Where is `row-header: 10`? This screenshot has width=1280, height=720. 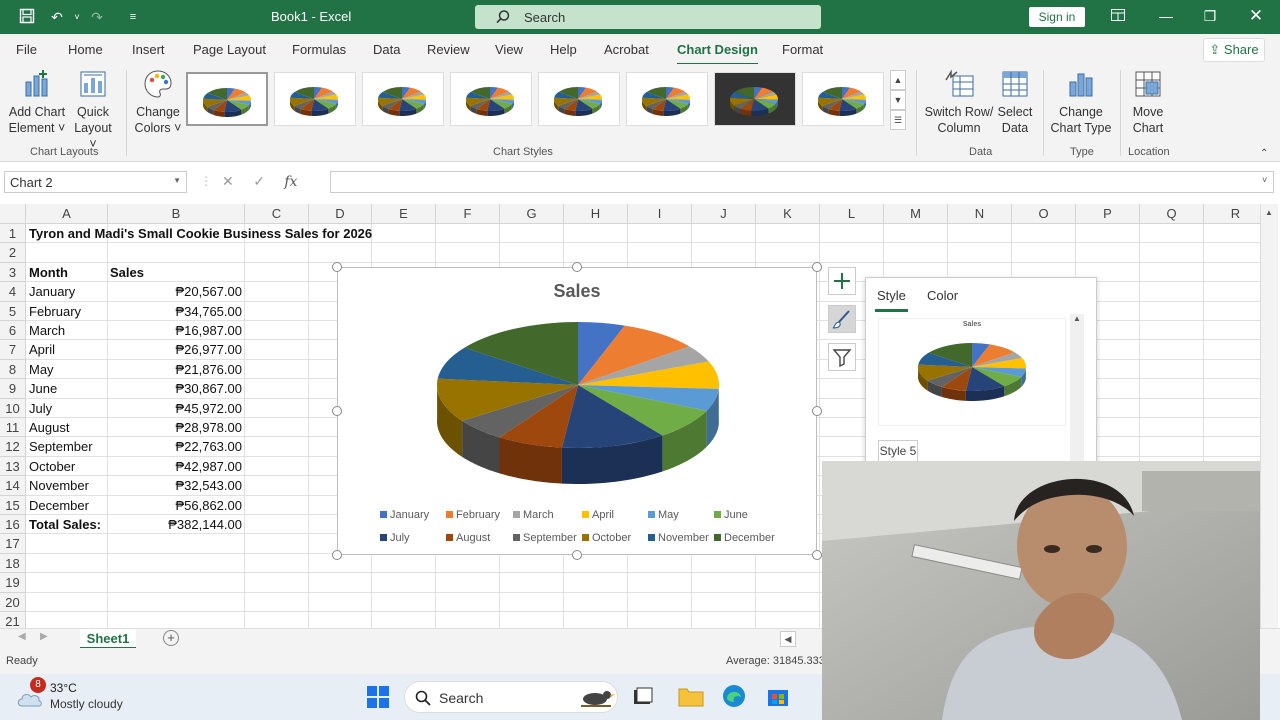 row-header: 10 is located at coordinates (13, 408).